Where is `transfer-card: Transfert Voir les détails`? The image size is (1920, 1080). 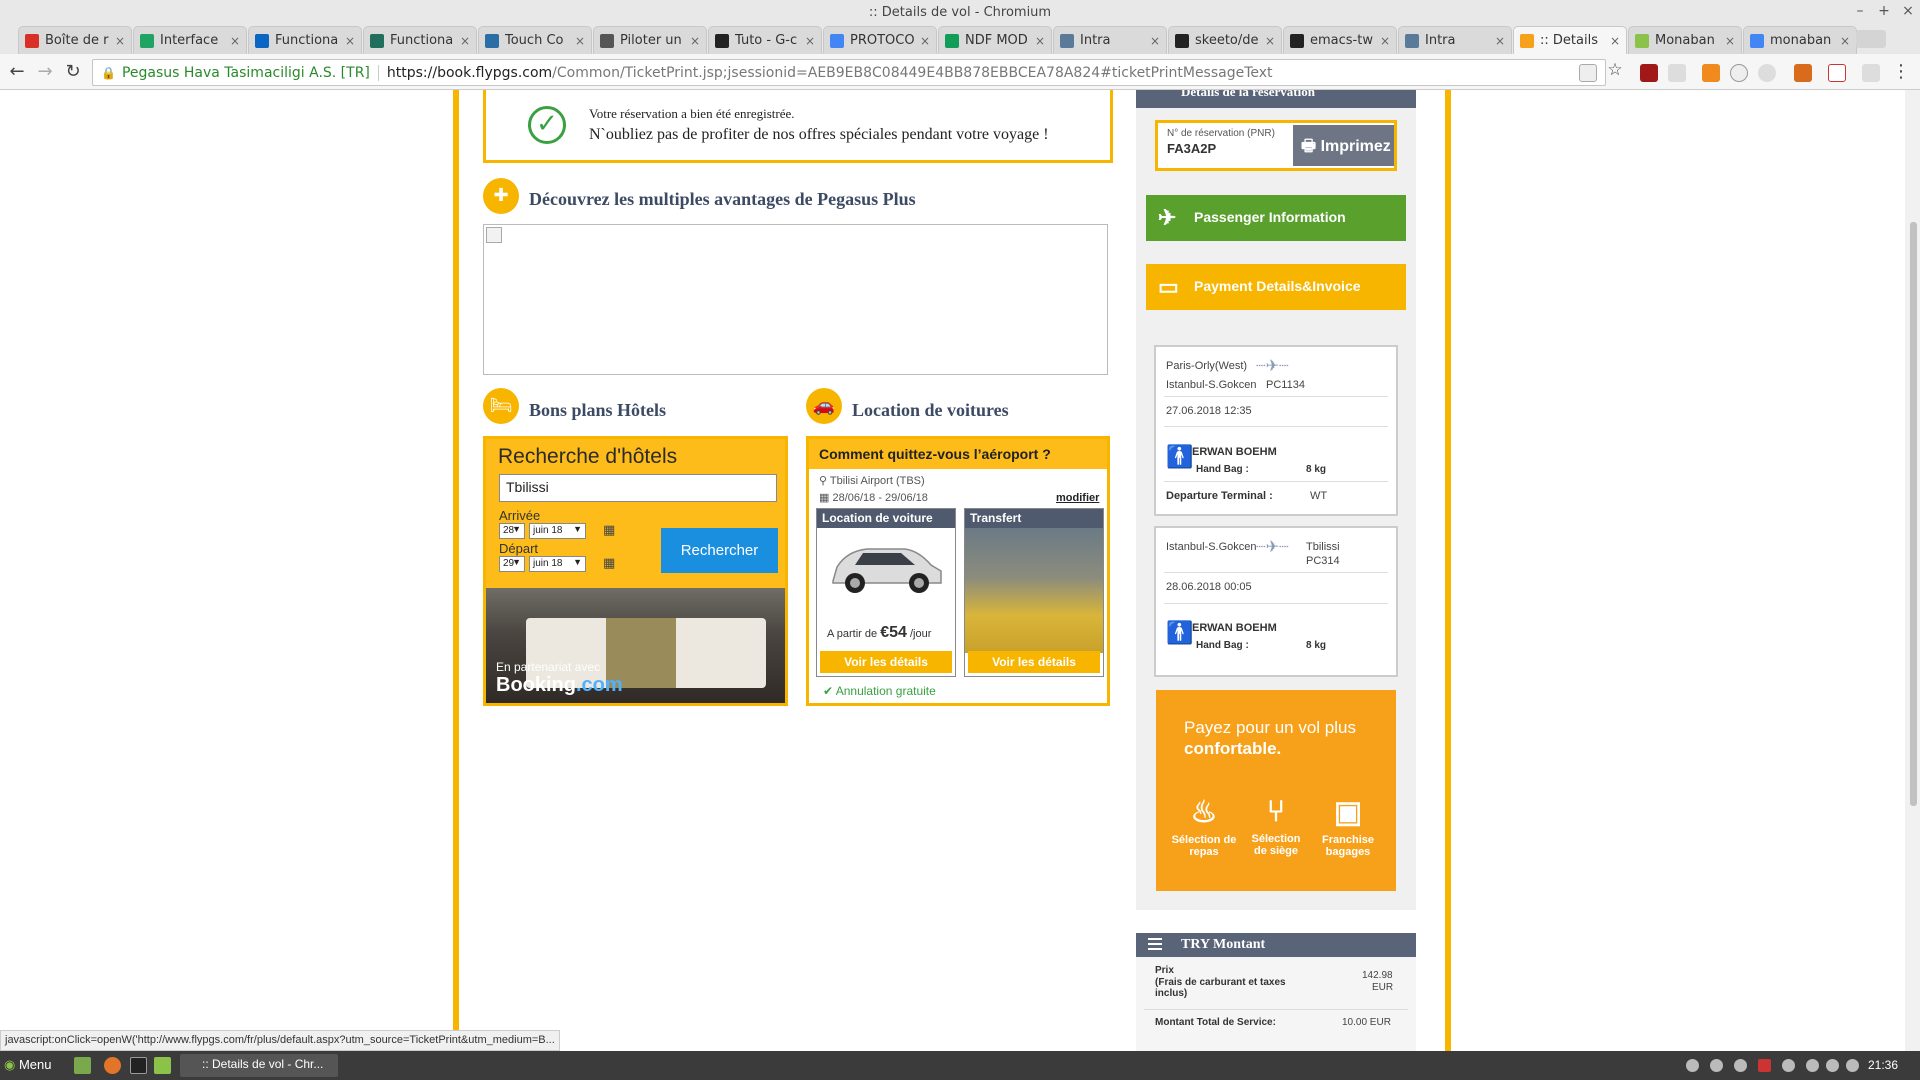 transfer-card: Transfert Voir les détails is located at coordinates (1034, 592).